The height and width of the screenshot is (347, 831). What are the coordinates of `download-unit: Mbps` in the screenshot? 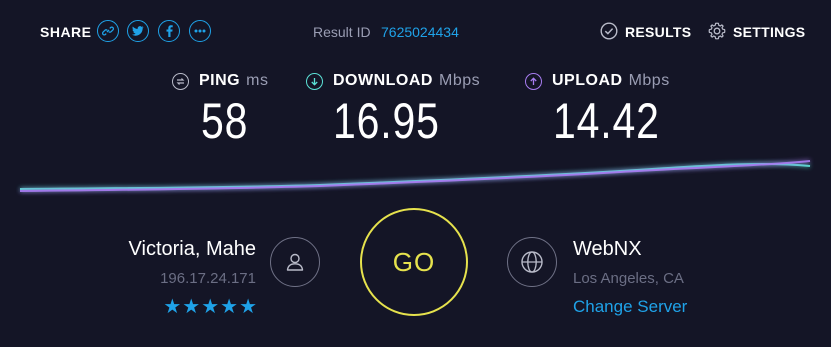 It's located at (459, 80).